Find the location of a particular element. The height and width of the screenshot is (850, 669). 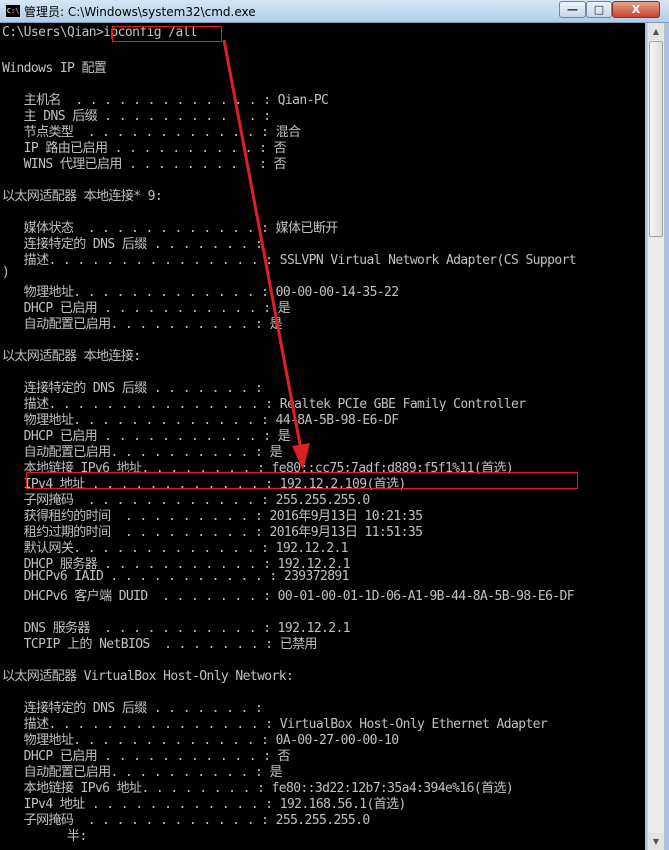

window-title: 管理员: C:\Windows\system32\cmd.exe is located at coordinates (140, 12).